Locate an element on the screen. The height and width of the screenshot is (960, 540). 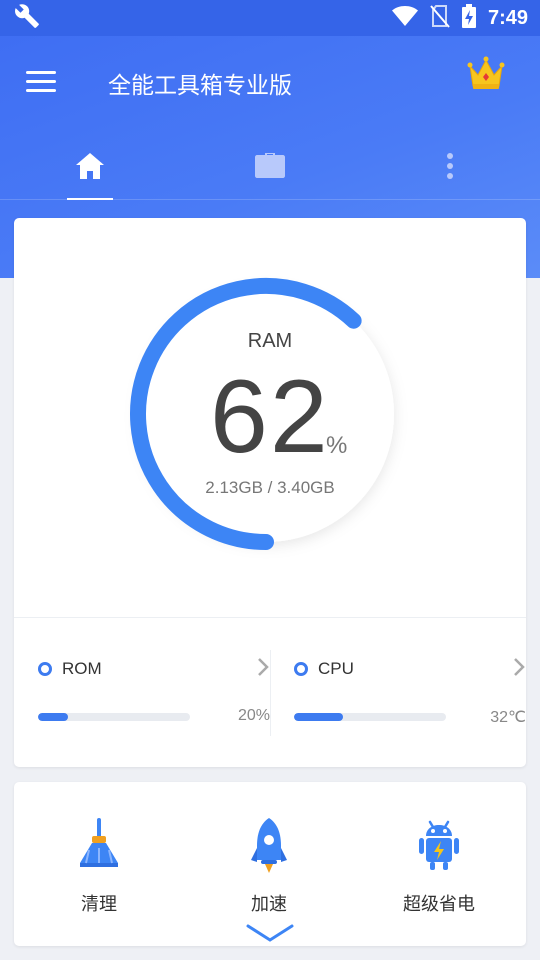
battery-charging-icon is located at coordinates (468, 18).